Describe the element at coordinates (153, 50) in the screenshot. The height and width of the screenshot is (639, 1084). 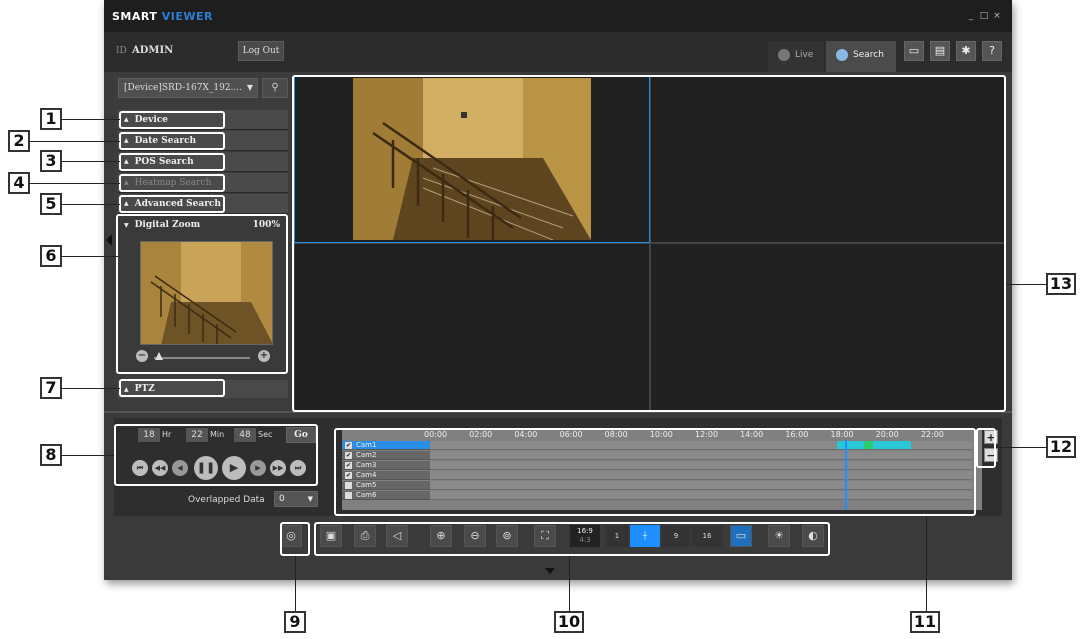
I see `user-name: ADMIN` at that location.